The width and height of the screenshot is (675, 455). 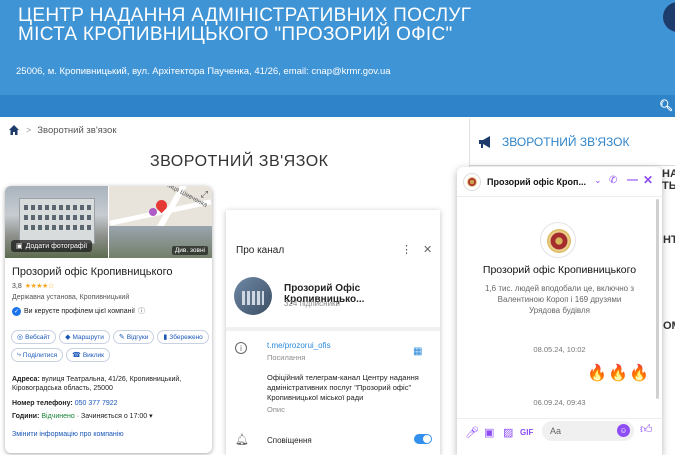 What do you see at coordinates (618, 373) in the screenshot?
I see `message-bubble: 🔥🔥🔥` at bounding box center [618, 373].